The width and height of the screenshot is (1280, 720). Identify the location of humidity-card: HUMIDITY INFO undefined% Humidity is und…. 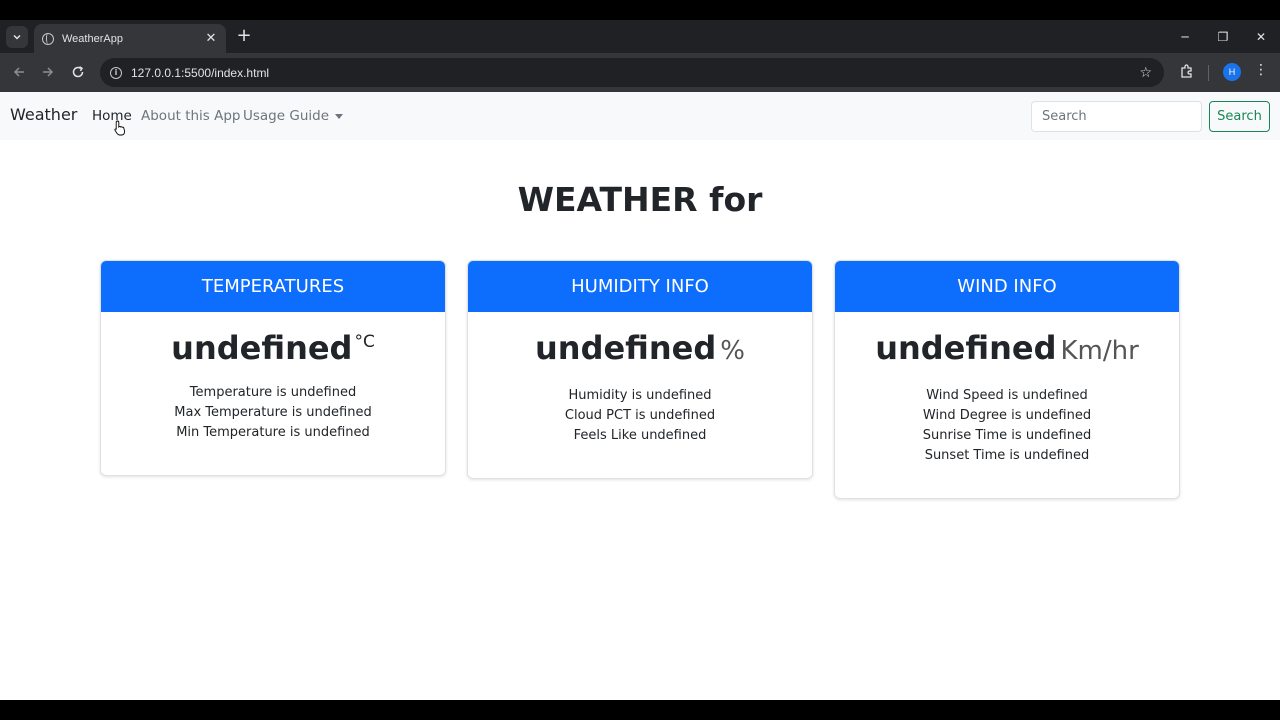
(640, 369).